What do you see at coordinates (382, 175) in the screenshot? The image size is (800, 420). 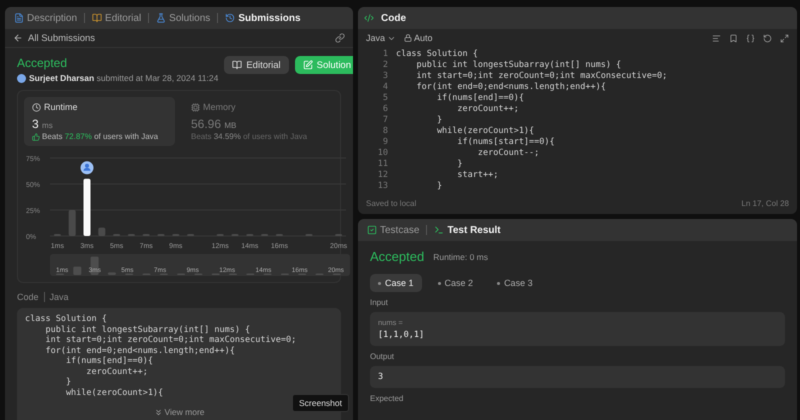 I see `line-number: 12` at bounding box center [382, 175].